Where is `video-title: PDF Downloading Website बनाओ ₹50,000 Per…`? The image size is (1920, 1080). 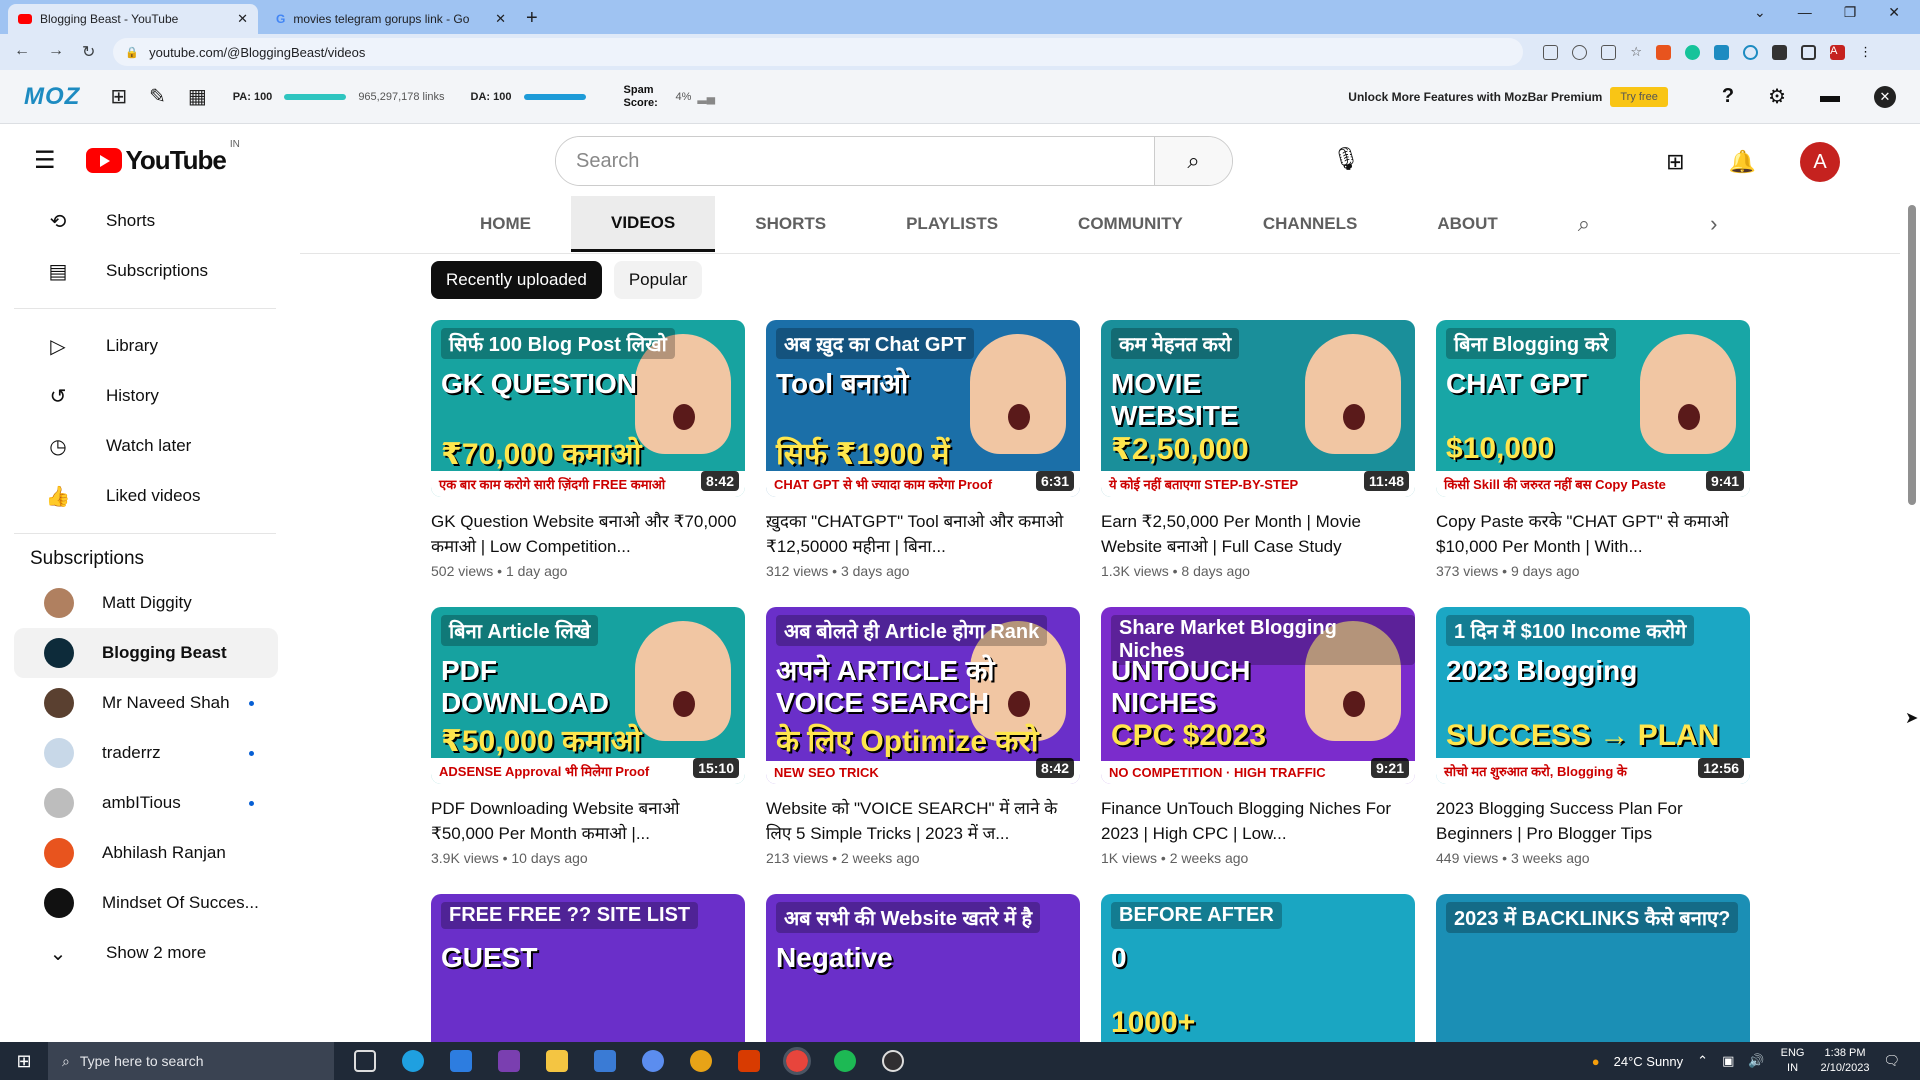 video-title: PDF Downloading Website बनाओ ₹50,000 Per… is located at coordinates (588, 821).